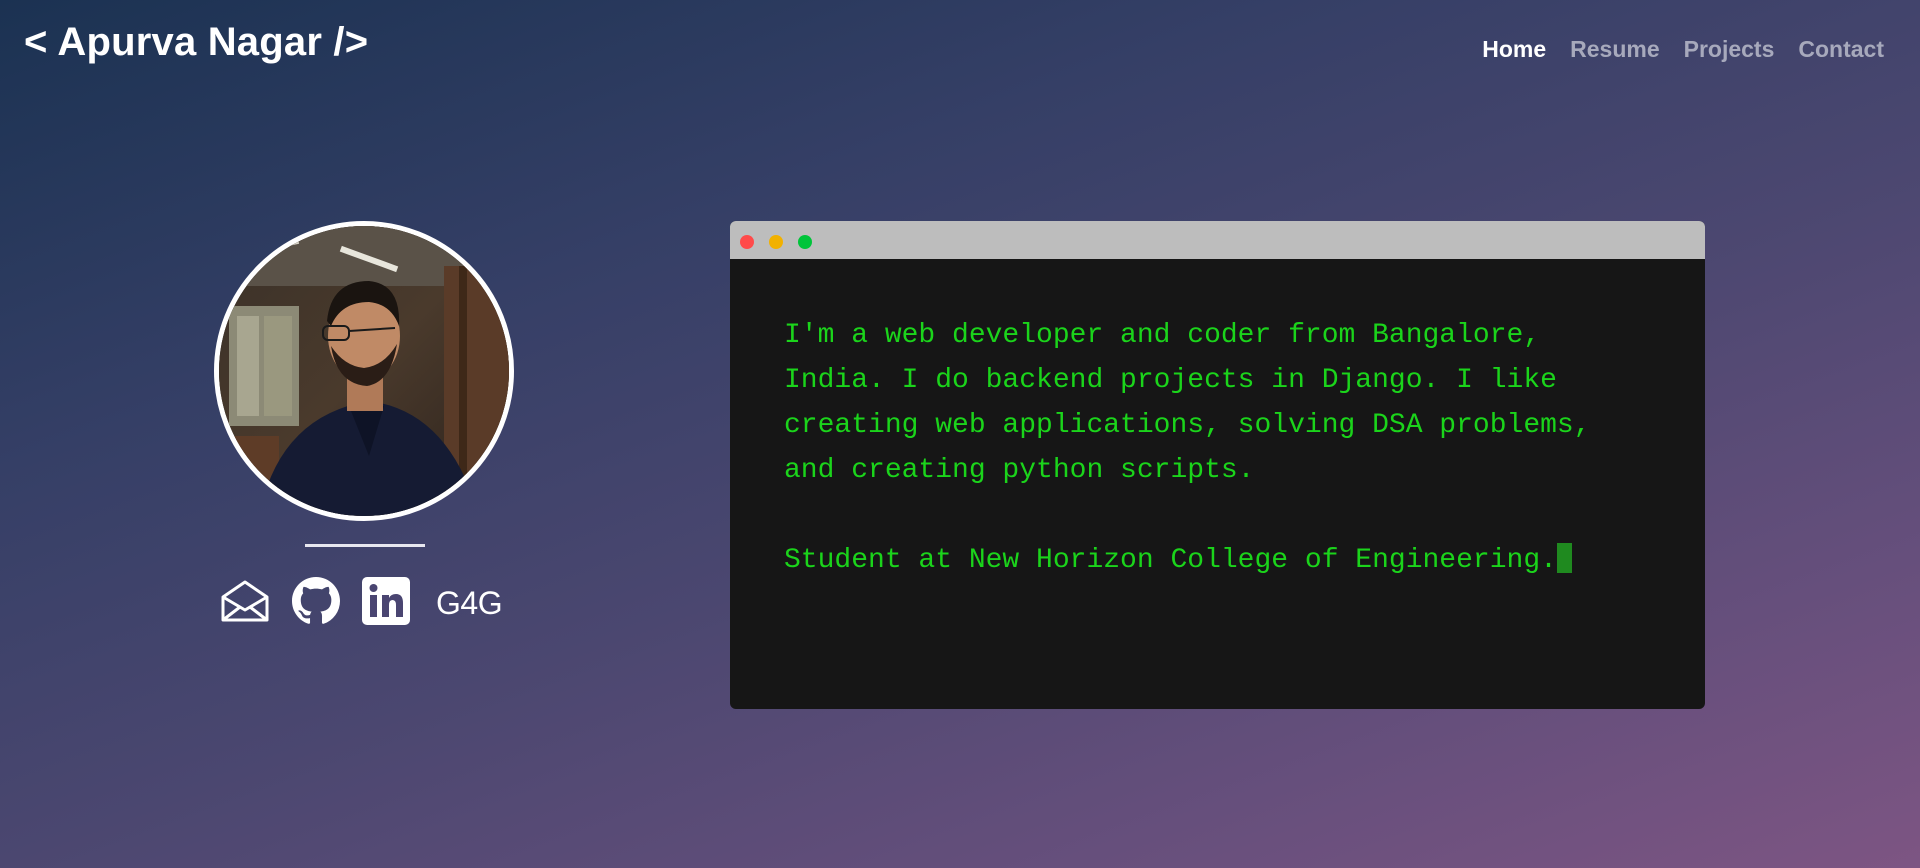 Image resolution: width=1920 pixels, height=868 pixels. Describe the element at coordinates (386, 603) in the screenshot. I see `linkedin-icon` at that location.